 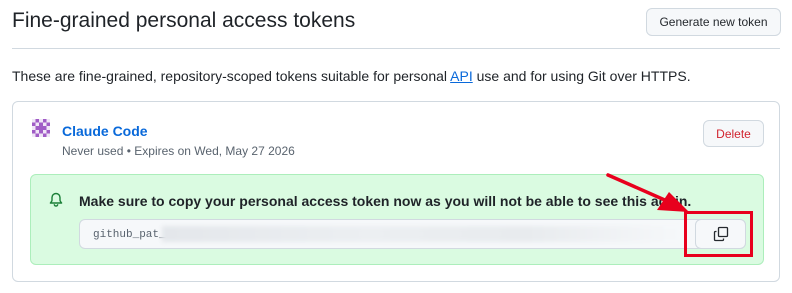 I want to click on generate-new-token-button: Generate new token, so click(x=713, y=22).